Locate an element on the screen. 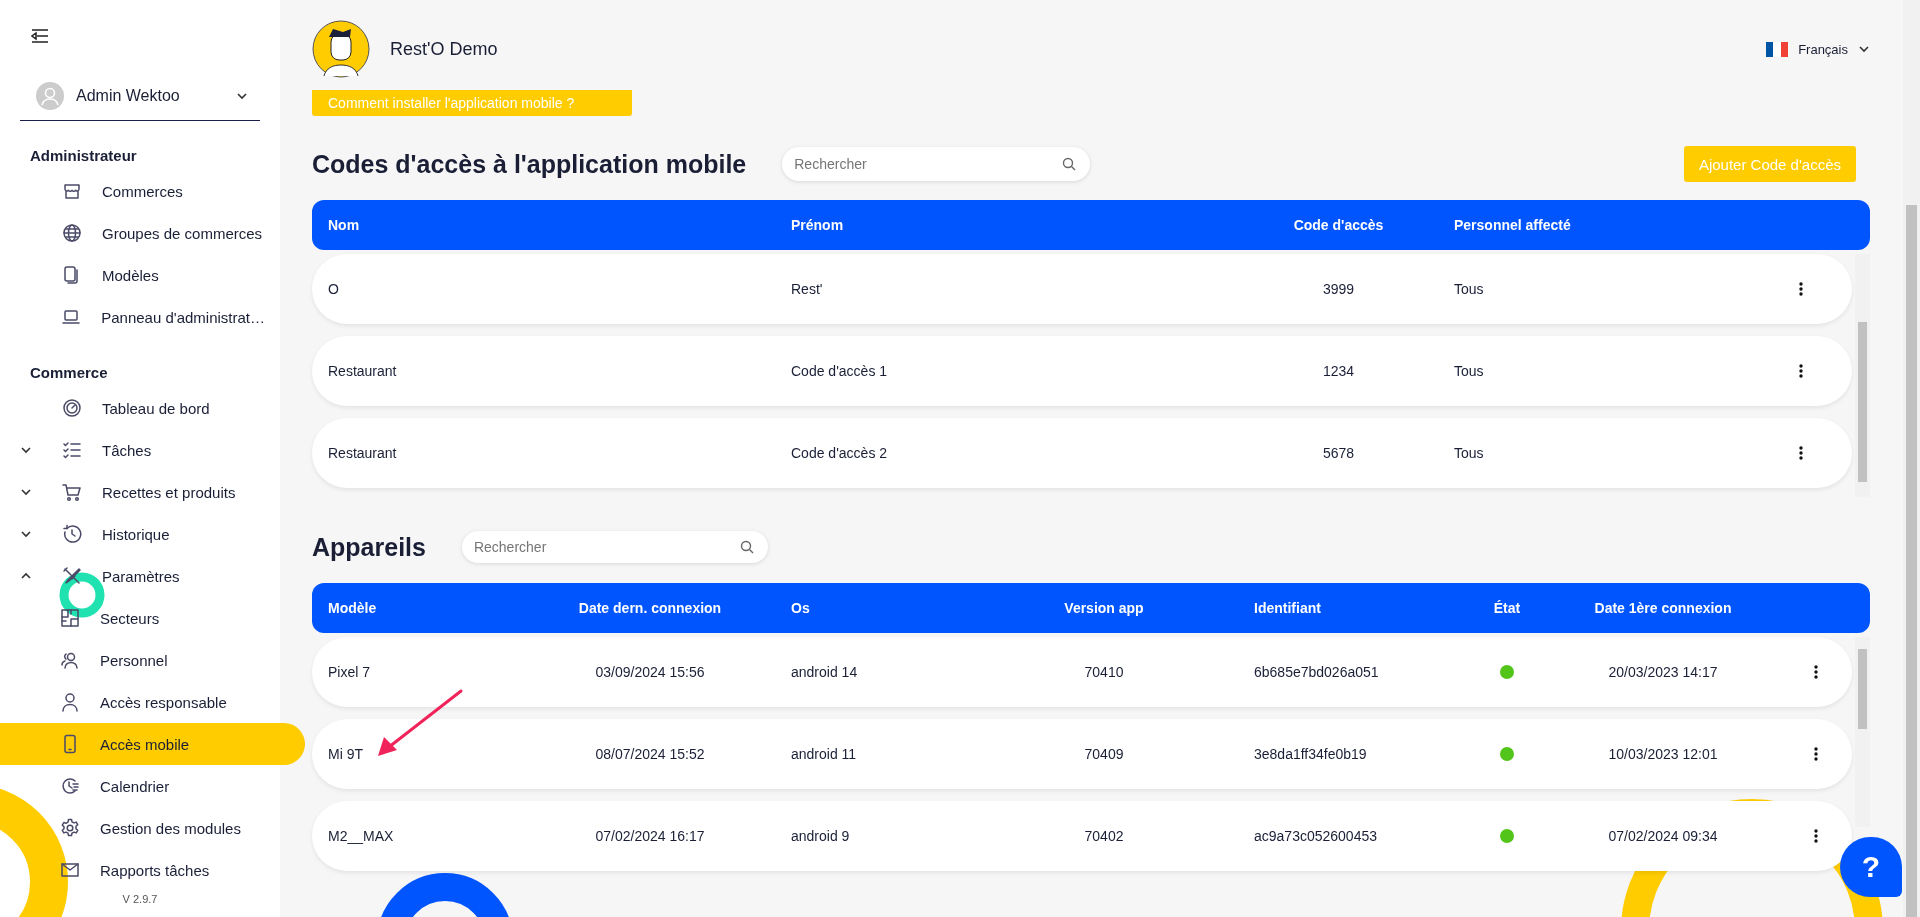 The width and height of the screenshot is (1920, 917). user-icon is located at coordinates (70, 702).